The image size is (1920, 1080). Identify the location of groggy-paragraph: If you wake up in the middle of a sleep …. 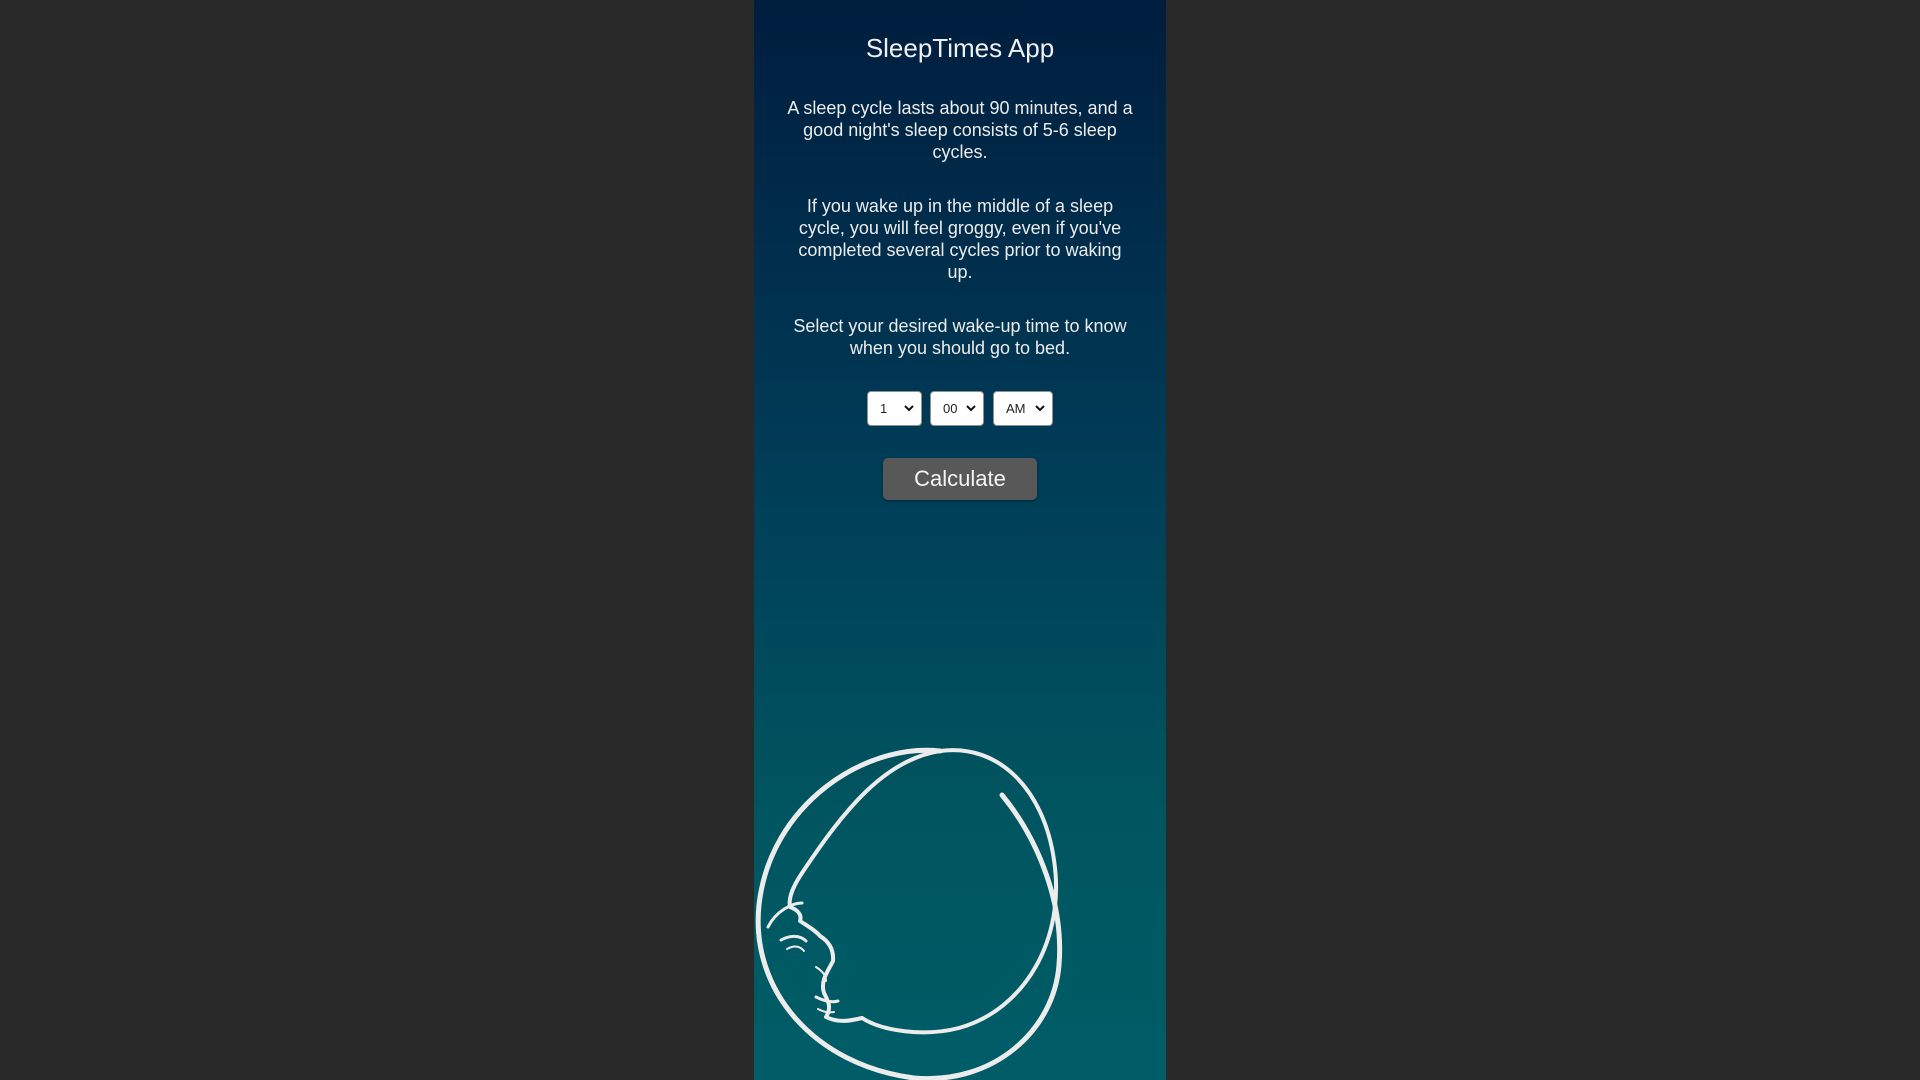
(960, 239).